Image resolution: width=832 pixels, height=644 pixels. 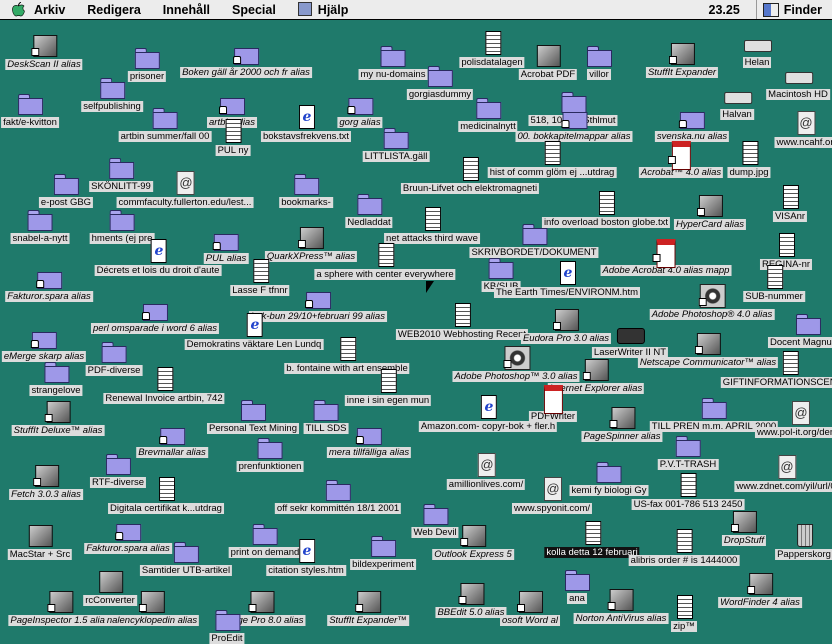 I want to click on desktop-icon: BBEdit 5.0 alias, so click(x=471, y=599).